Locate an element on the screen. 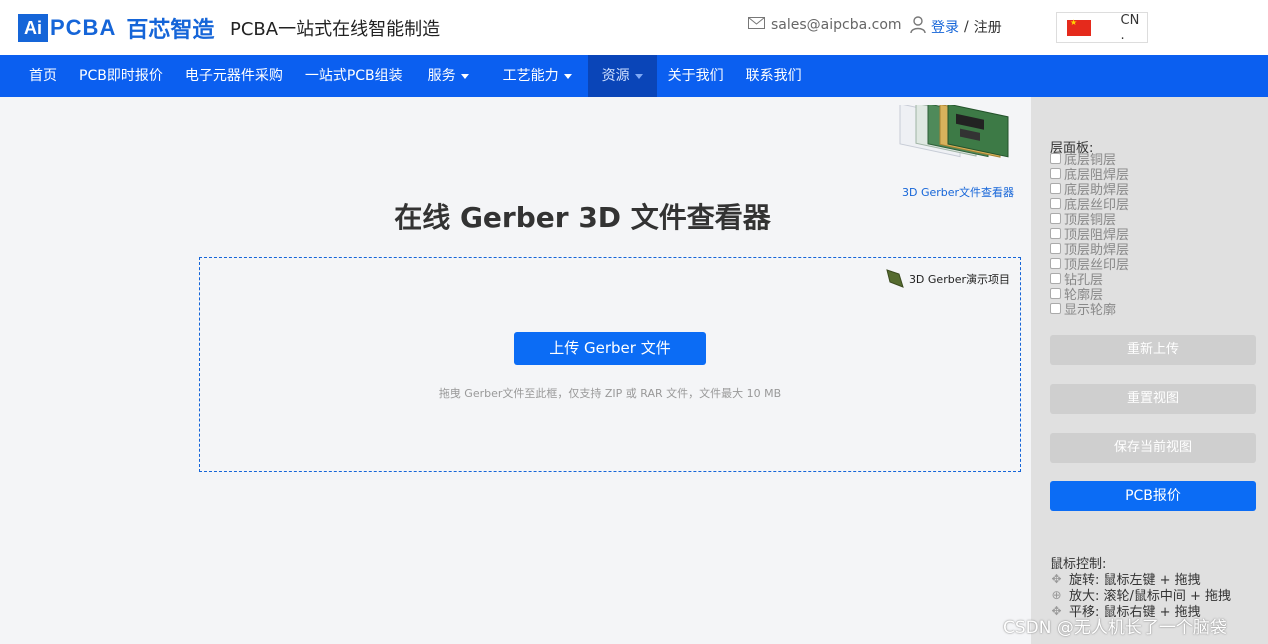  email-text: sales@aipcba.com is located at coordinates (836, 25).